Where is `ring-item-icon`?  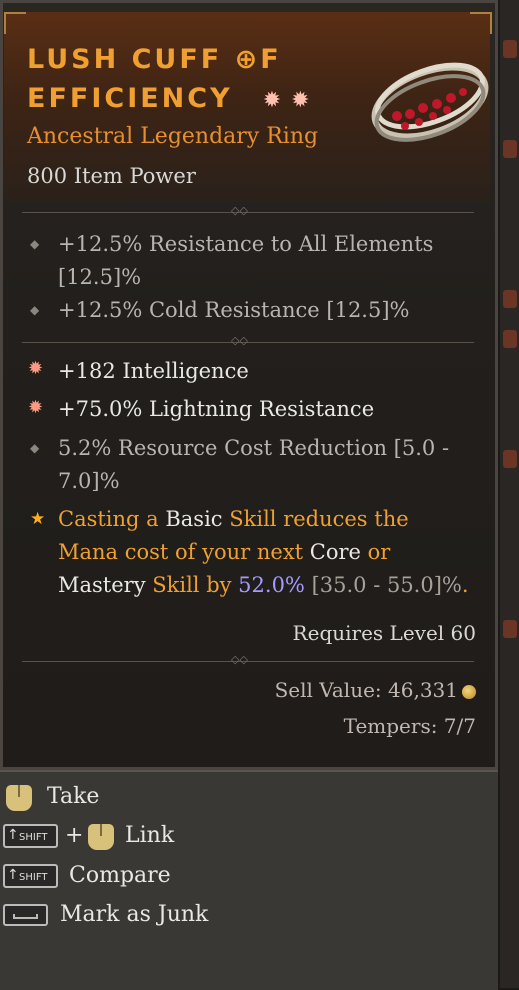
ring-item-icon is located at coordinates (430, 102).